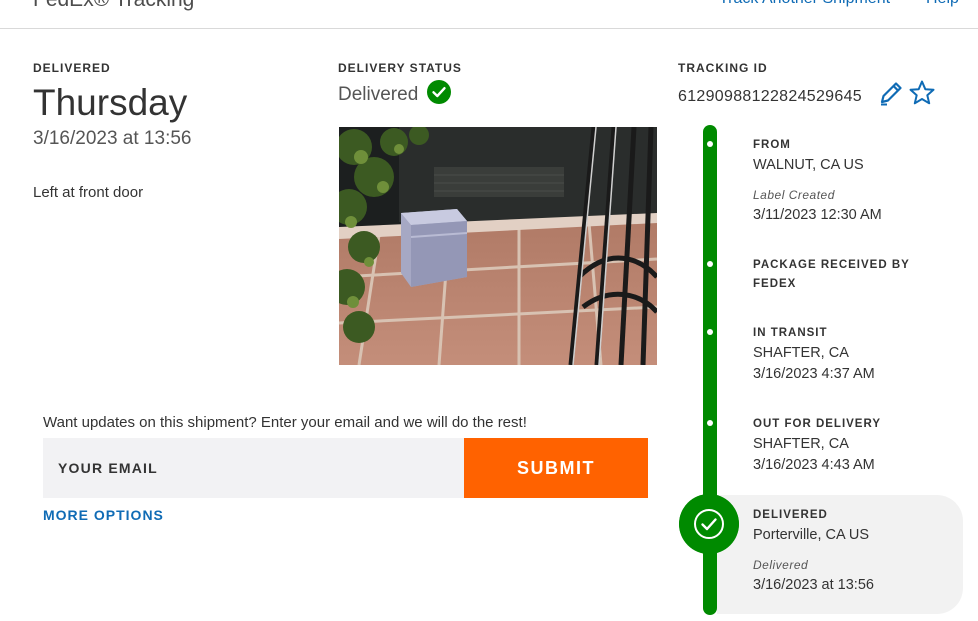 This screenshot has width=978, height=621. I want to click on timeline-from-title: FROM, so click(772, 145).